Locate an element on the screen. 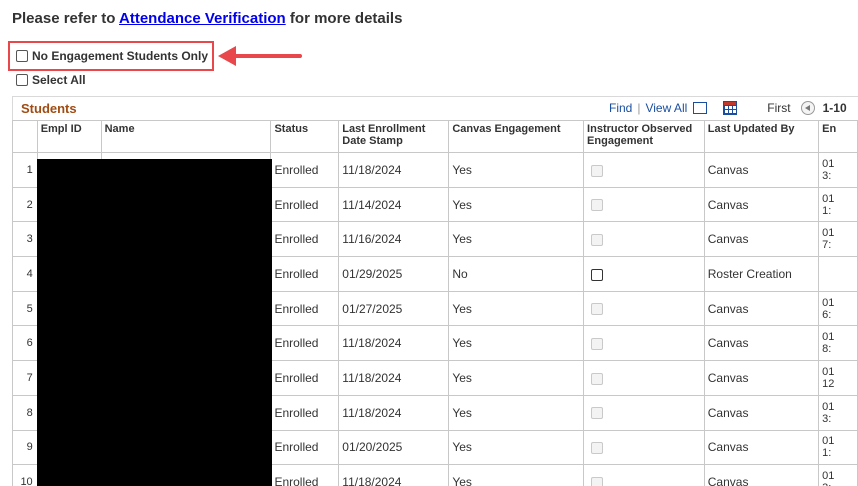  select-all-label: Select All is located at coordinates (59, 80).